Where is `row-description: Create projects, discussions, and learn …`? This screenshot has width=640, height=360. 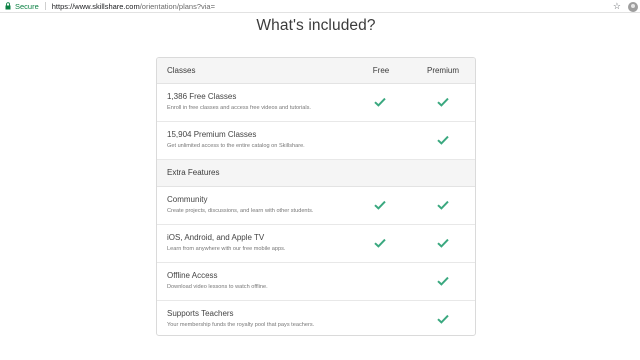
row-description: Create projects, discussions, and learn … is located at coordinates (240, 211).